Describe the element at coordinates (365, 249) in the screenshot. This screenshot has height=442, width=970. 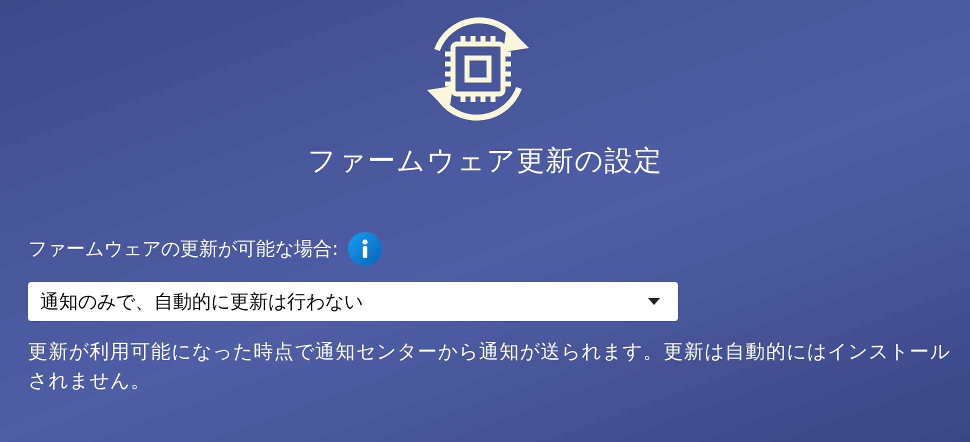
I see `info-icon` at that location.